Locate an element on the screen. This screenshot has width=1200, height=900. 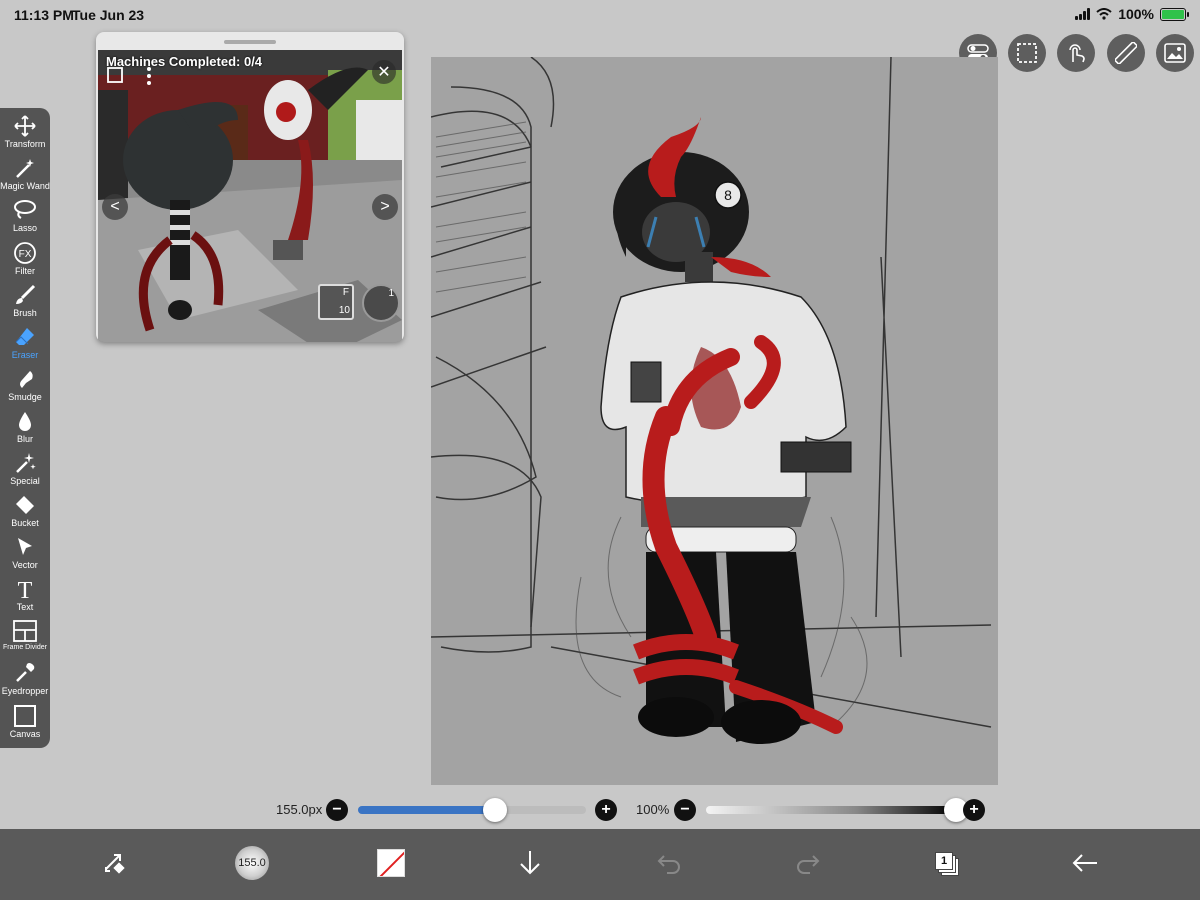
tool-label: Smudge is located at coordinates (25, 397).